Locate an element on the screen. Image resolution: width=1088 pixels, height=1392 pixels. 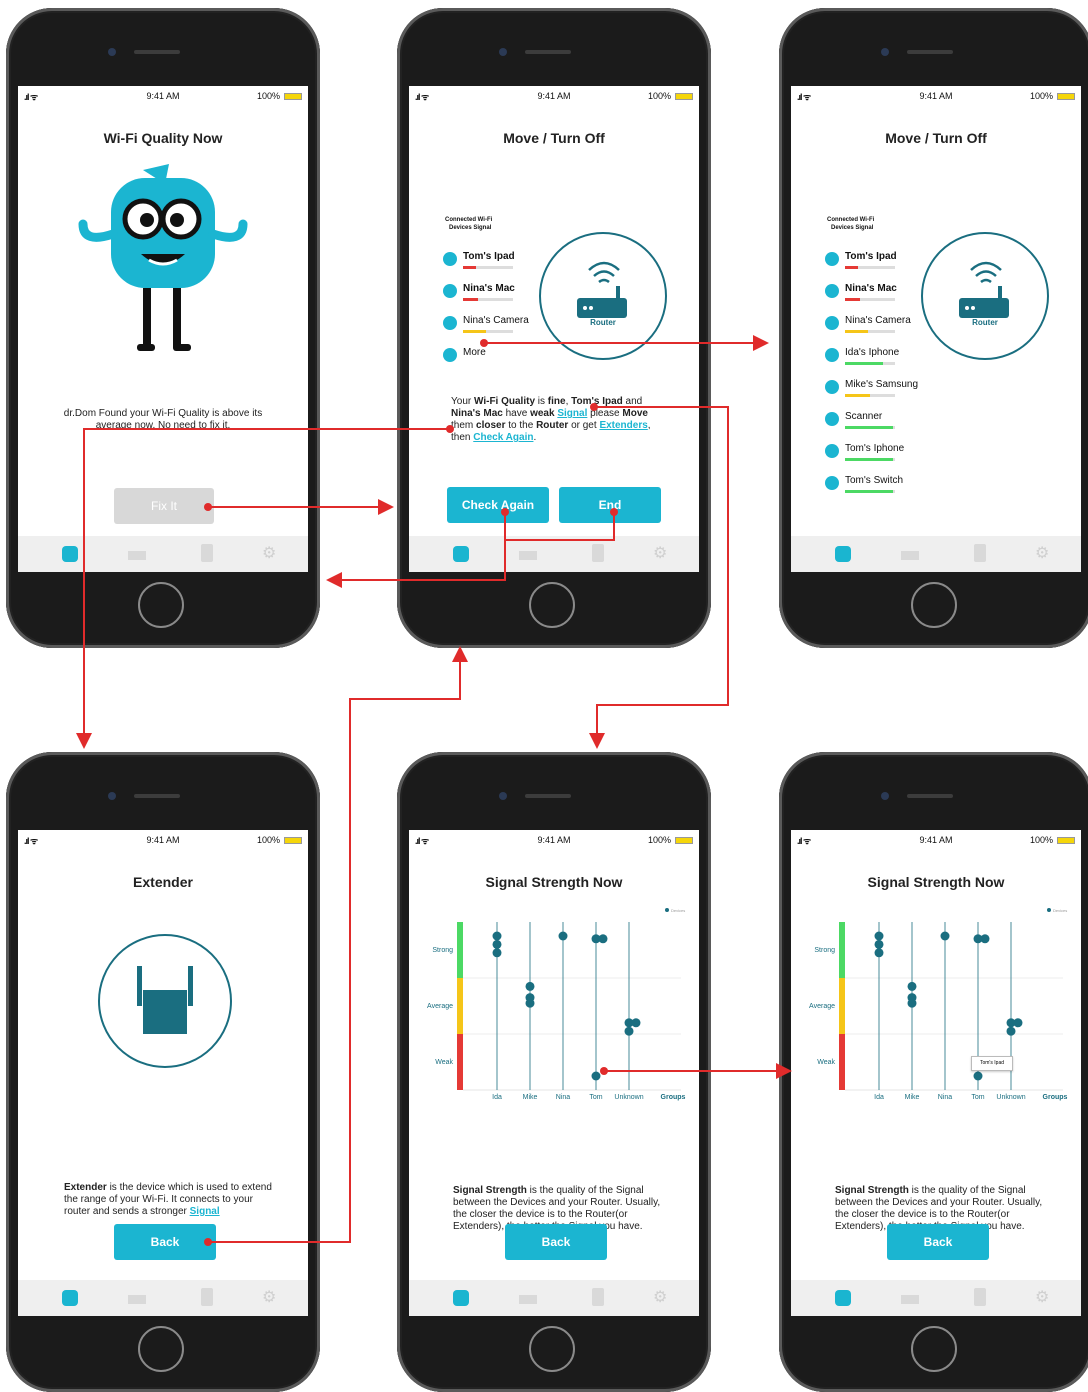
device-item: Scanner is located at coordinates (885, 424).